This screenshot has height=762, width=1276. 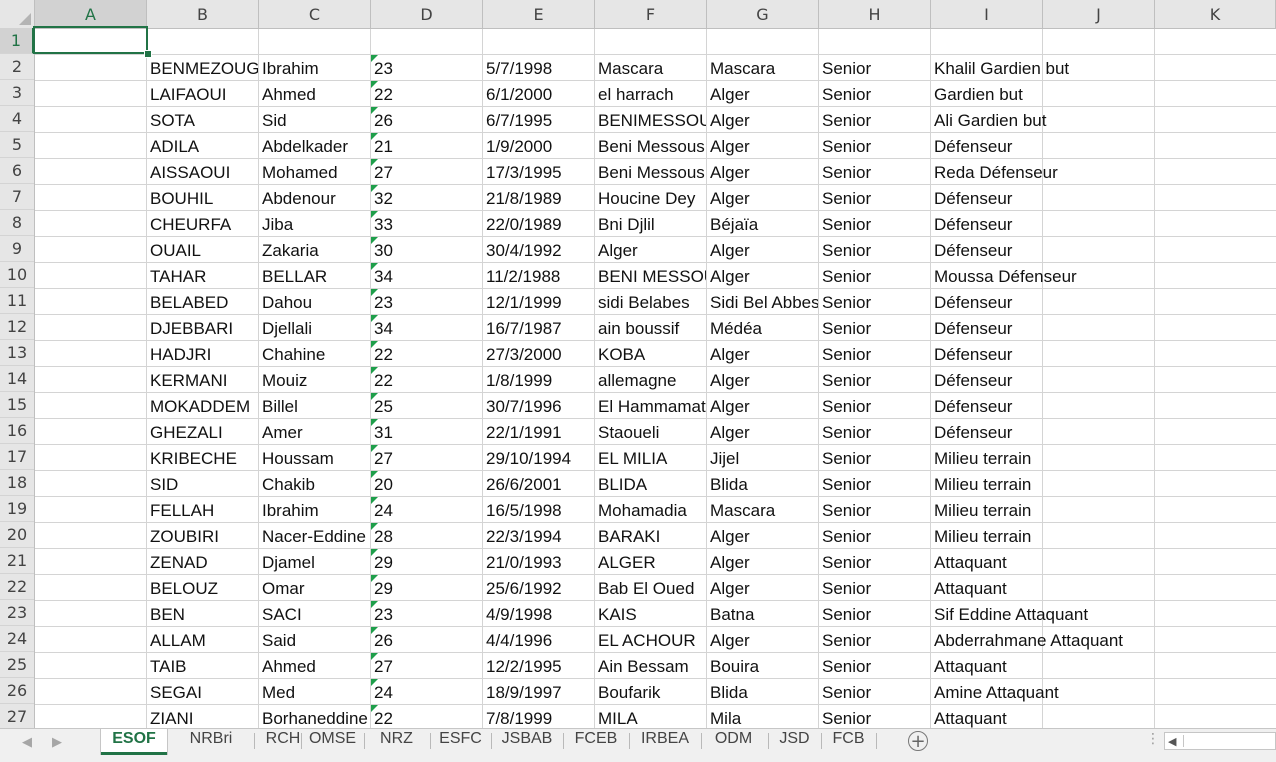 What do you see at coordinates (762, 198) in the screenshot?
I see `cell-g7: Alger` at bounding box center [762, 198].